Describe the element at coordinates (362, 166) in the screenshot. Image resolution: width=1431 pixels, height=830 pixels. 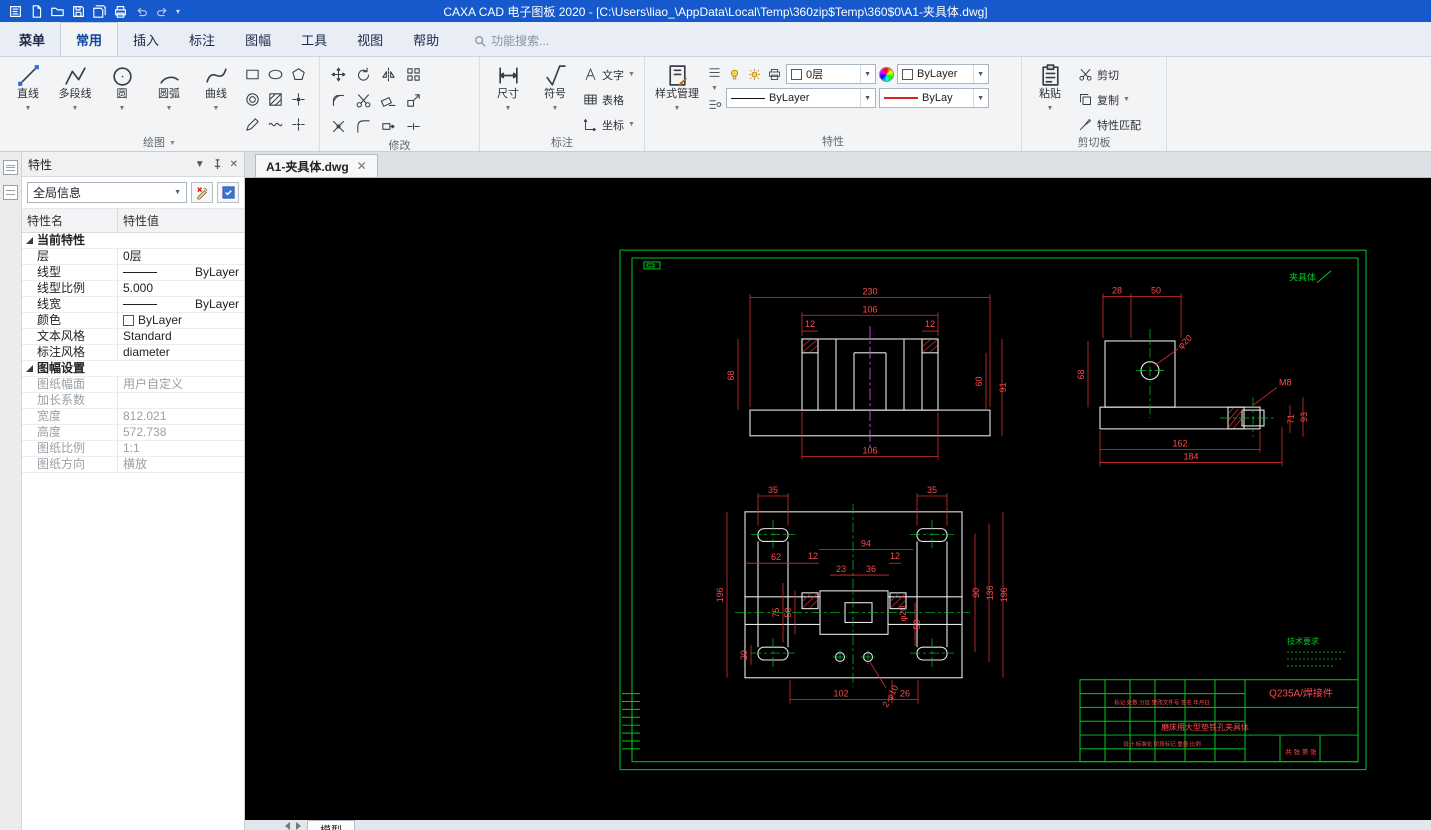
I see `tab-close-icon: ✕` at that location.